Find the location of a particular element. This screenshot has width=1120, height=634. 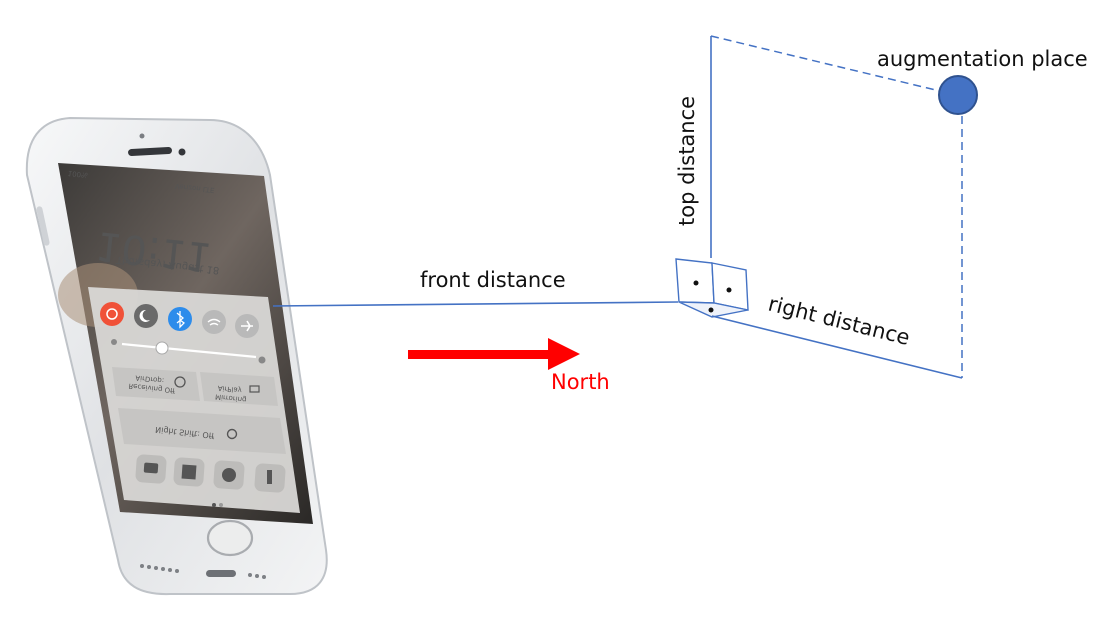

north-arrow is located at coordinates (494, 354).